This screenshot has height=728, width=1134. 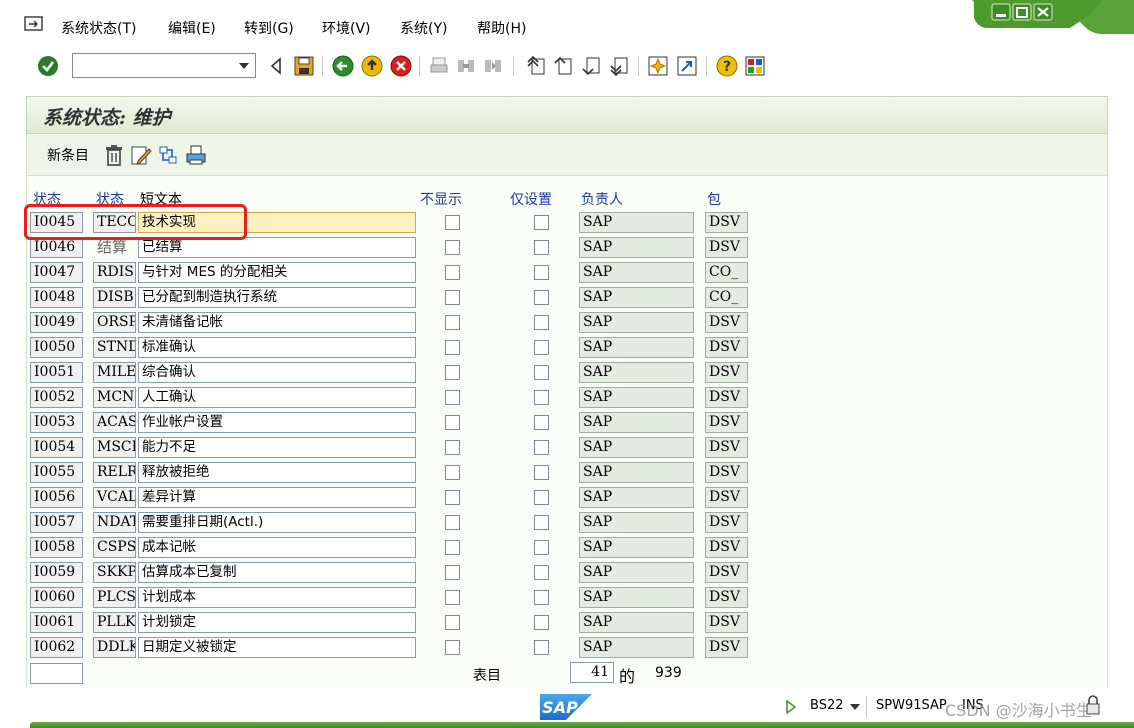 I want to click on status-code-cell: MCNF, so click(x=114, y=397).